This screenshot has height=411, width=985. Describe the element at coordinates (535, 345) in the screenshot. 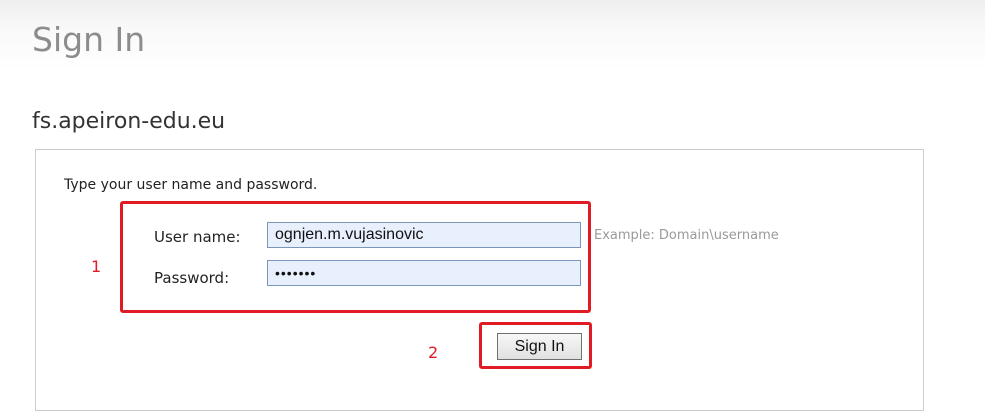

I see `annotation-box-submit` at that location.